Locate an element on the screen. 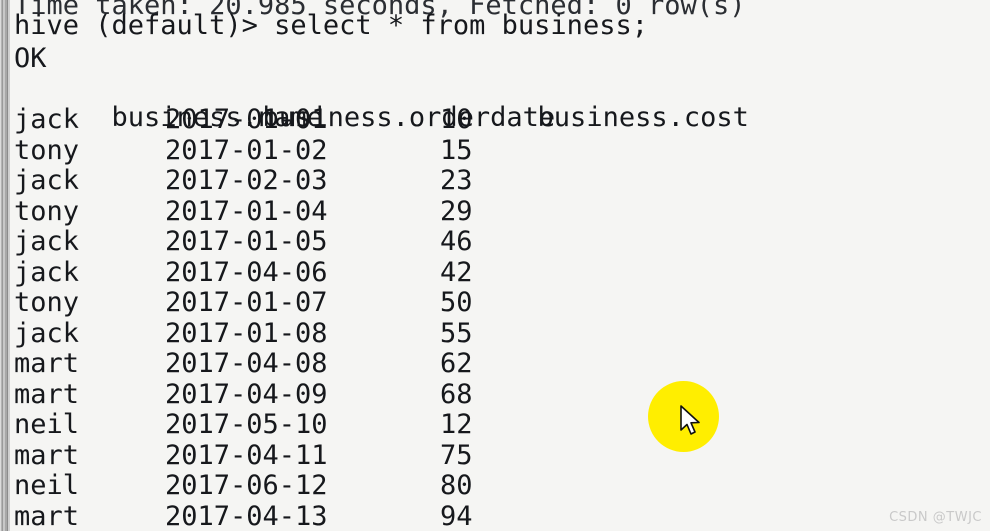 The width and height of the screenshot is (990, 531). result-cell-cost: 46 is located at coordinates (456, 241).